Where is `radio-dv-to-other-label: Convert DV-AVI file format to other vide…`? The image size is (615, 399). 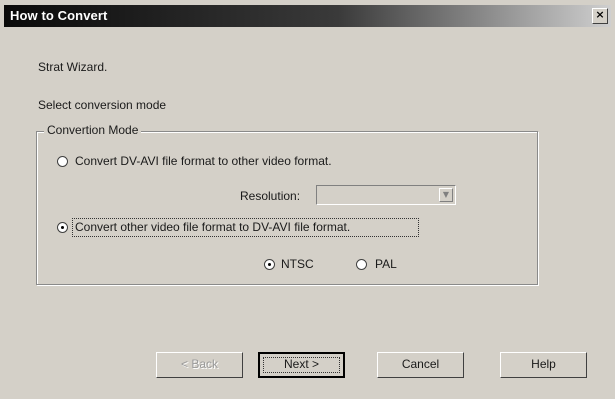 radio-dv-to-other-label: Convert DV-AVI file format to other vide… is located at coordinates (203, 161).